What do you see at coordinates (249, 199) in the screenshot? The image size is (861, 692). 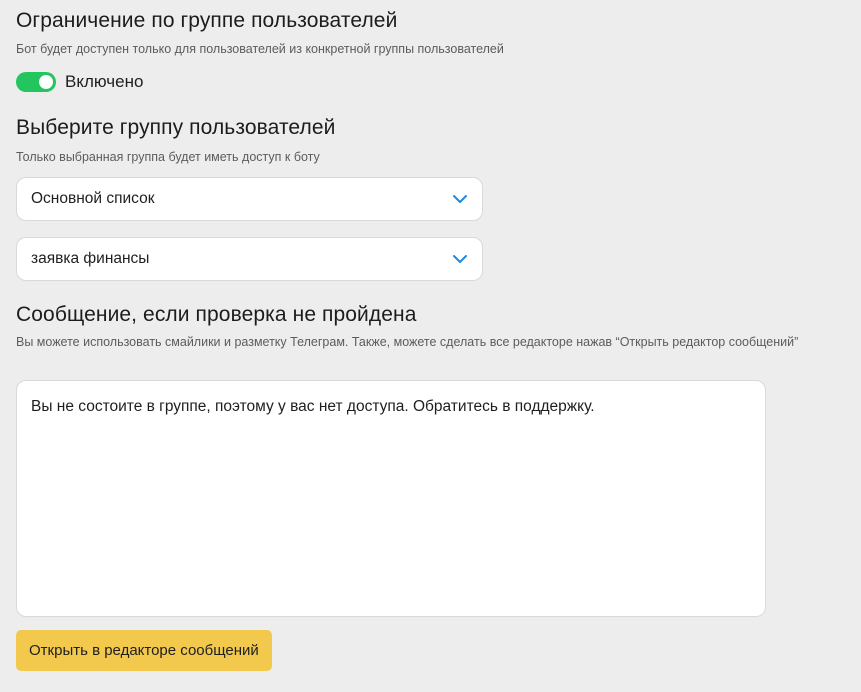 I see `group-select-primary: Основной список` at bounding box center [249, 199].